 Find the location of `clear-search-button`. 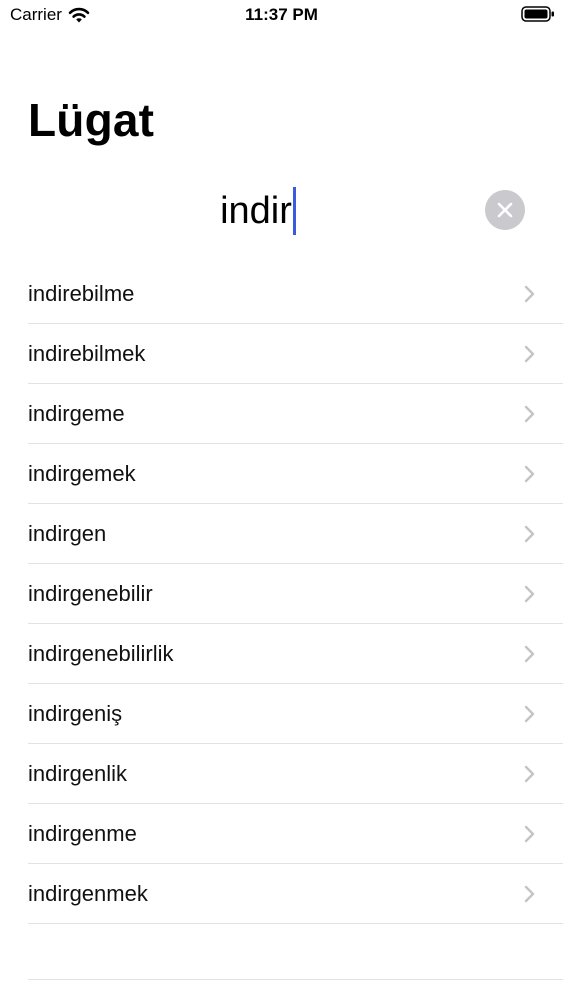

clear-search-button is located at coordinates (505, 210).